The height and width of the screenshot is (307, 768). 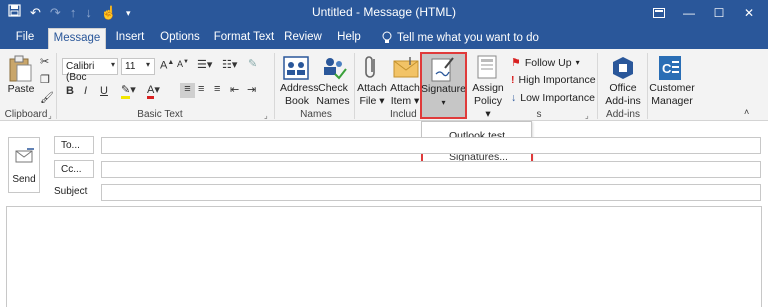 What do you see at coordinates (50, 115) in the screenshot?
I see `clipboard-launcher-icon: ⌟` at bounding box center [50, 115].